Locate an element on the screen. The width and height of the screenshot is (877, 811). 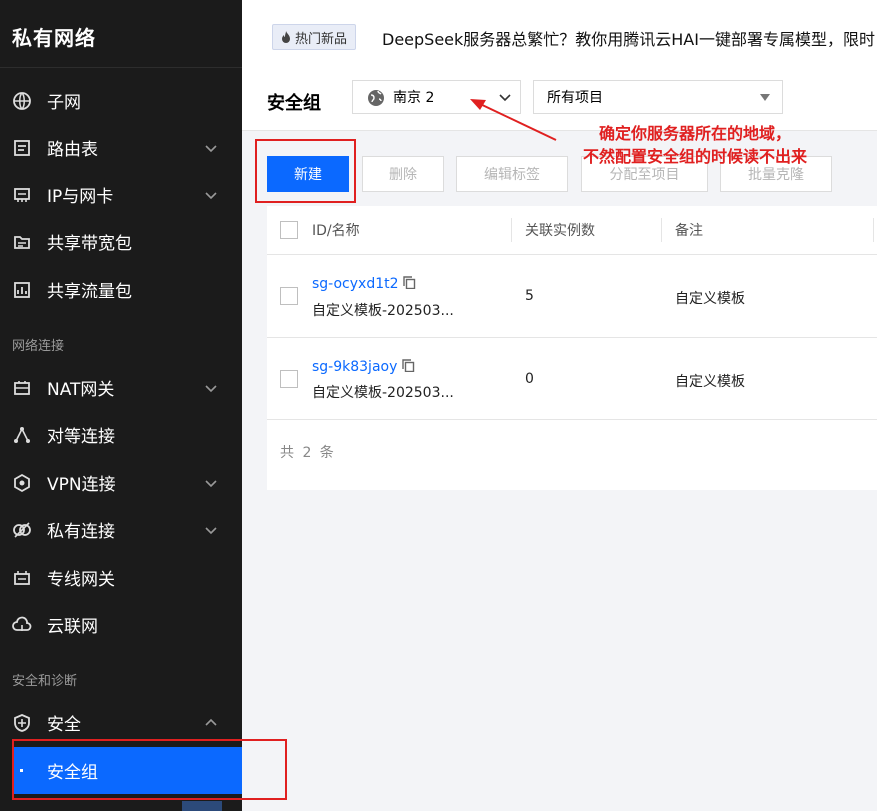
sidebar-item-peering: 对等连接 is located at coordinates (121, 434).